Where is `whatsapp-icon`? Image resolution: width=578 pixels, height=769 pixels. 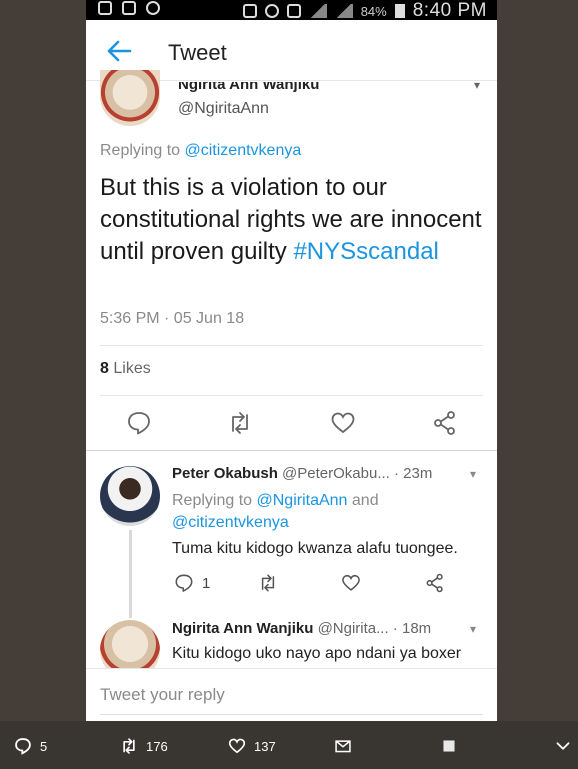
whatsapp-icon is located at coordinates (153, 8).